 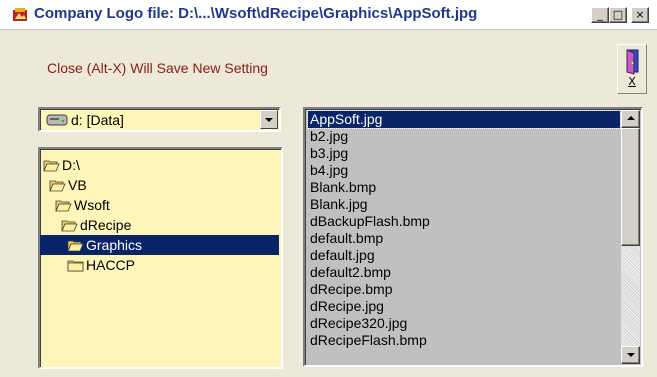 I want to click on directory-item-root: D:\, so click(x=61, y=165).